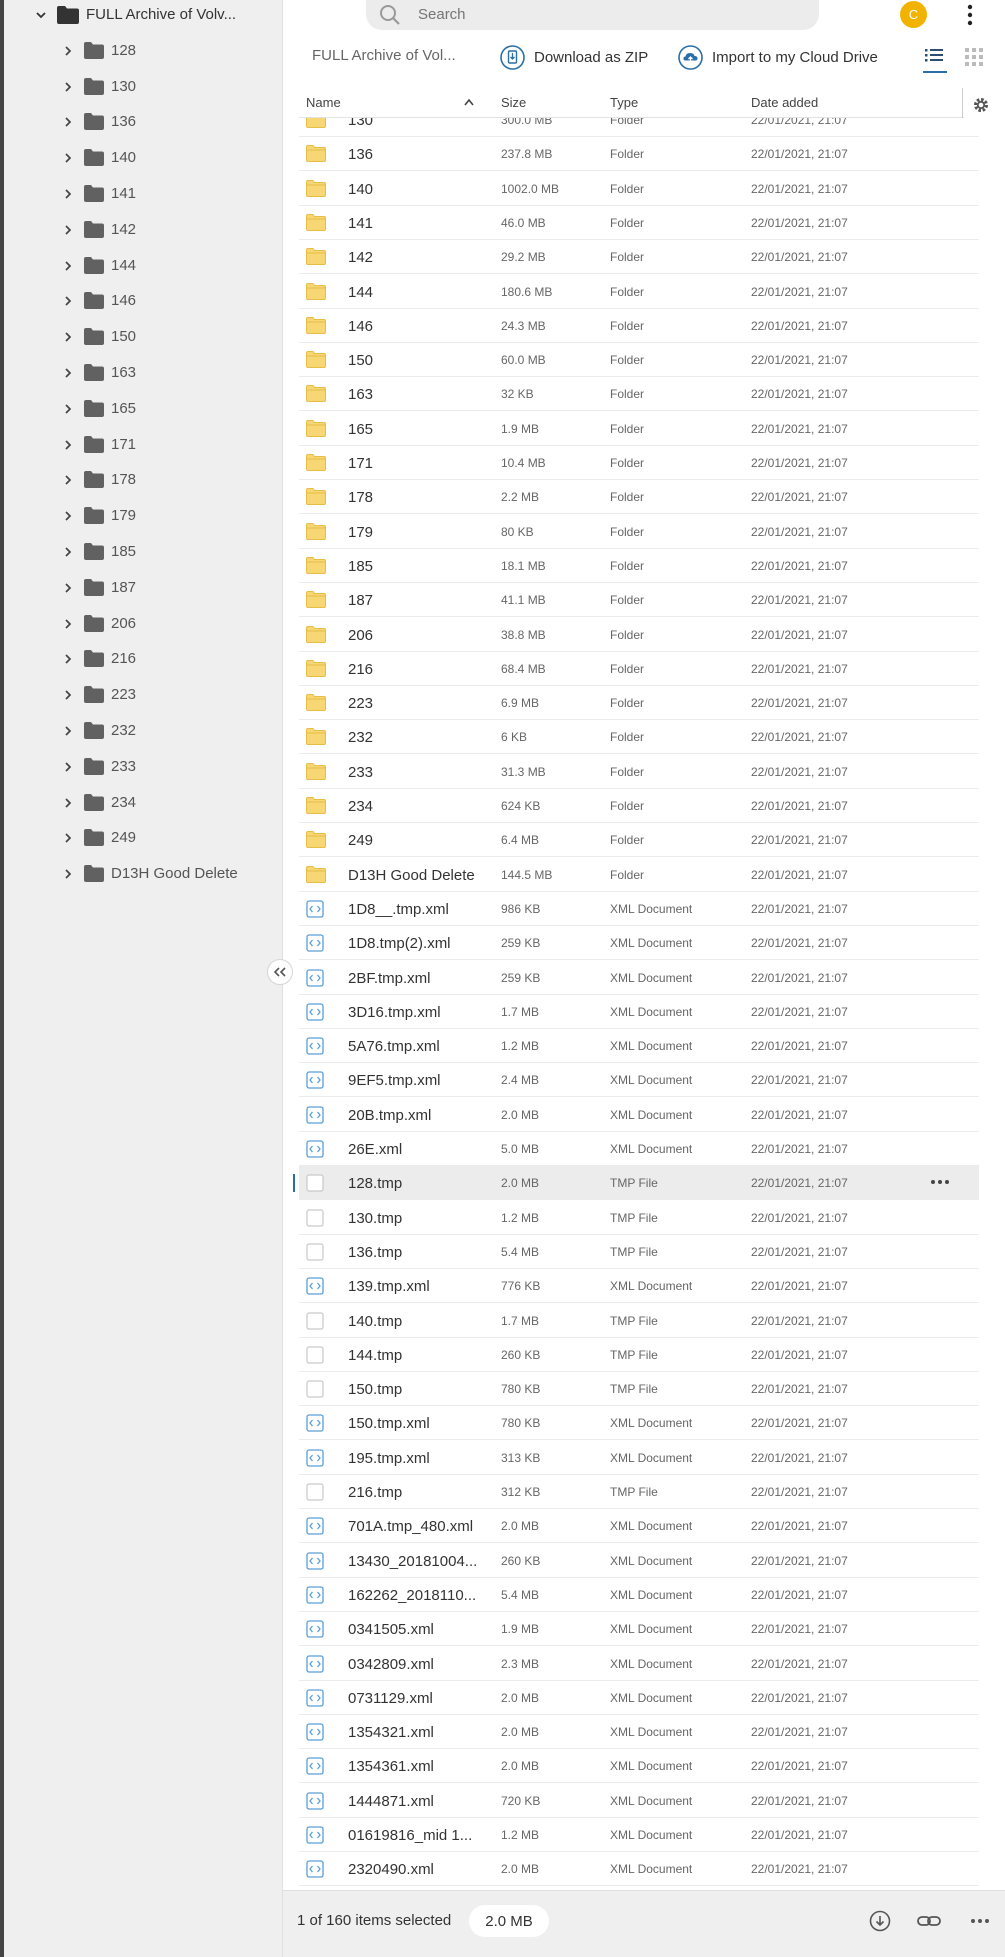  Describe the element at coordinates (361, 806) in the screenshot. I see `row-name: 234` at that location.